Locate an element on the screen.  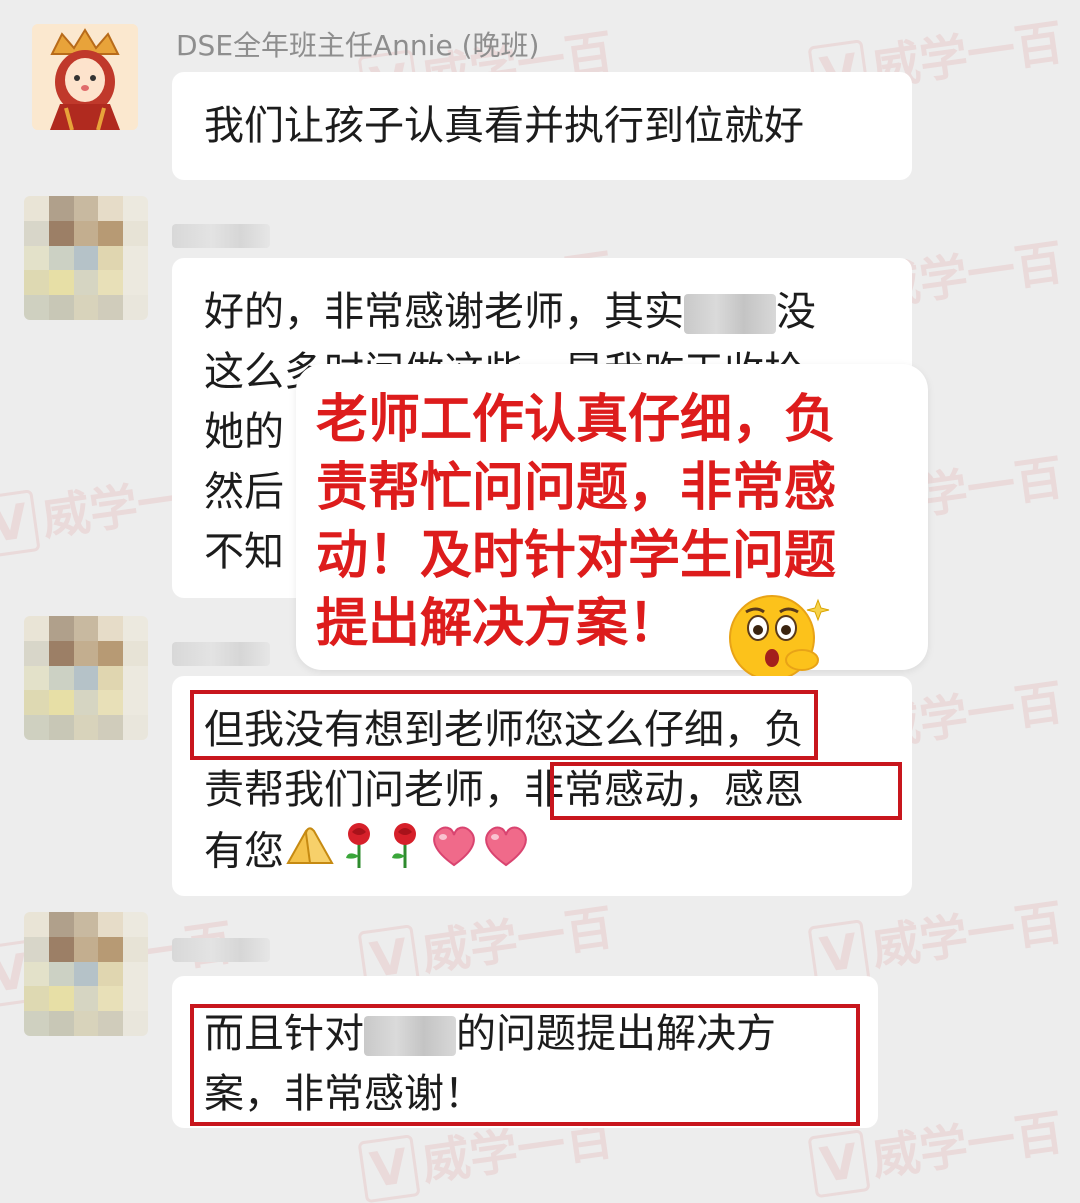
astonished-face-icon is located at coordinates (777, 635).